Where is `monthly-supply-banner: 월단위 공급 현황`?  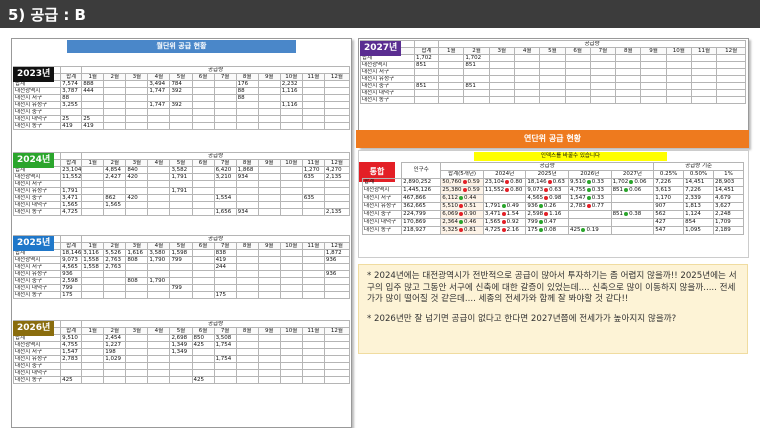
monthly-supply-banner: 월단위 공급 현황 is located at coordinates (181, 46).